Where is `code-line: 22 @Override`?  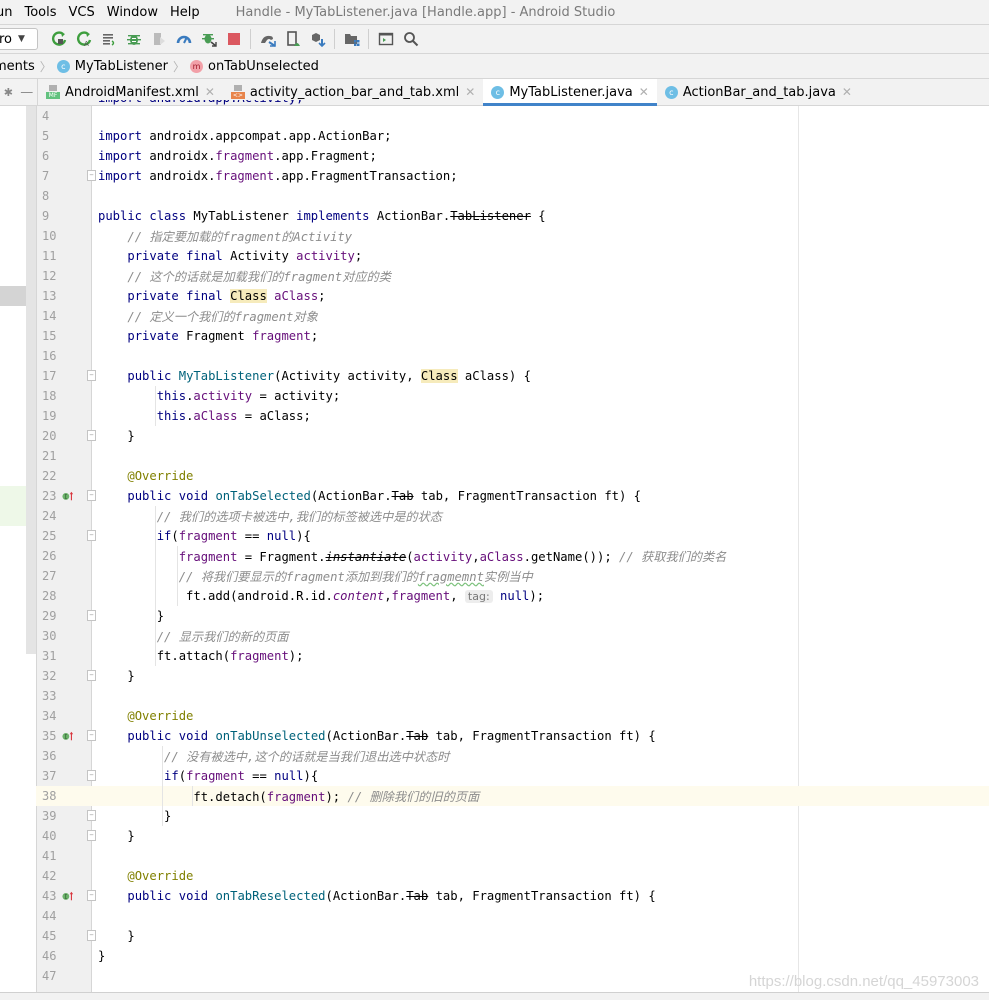
code-line: 22 @Override is located at coordinates (512, 476).